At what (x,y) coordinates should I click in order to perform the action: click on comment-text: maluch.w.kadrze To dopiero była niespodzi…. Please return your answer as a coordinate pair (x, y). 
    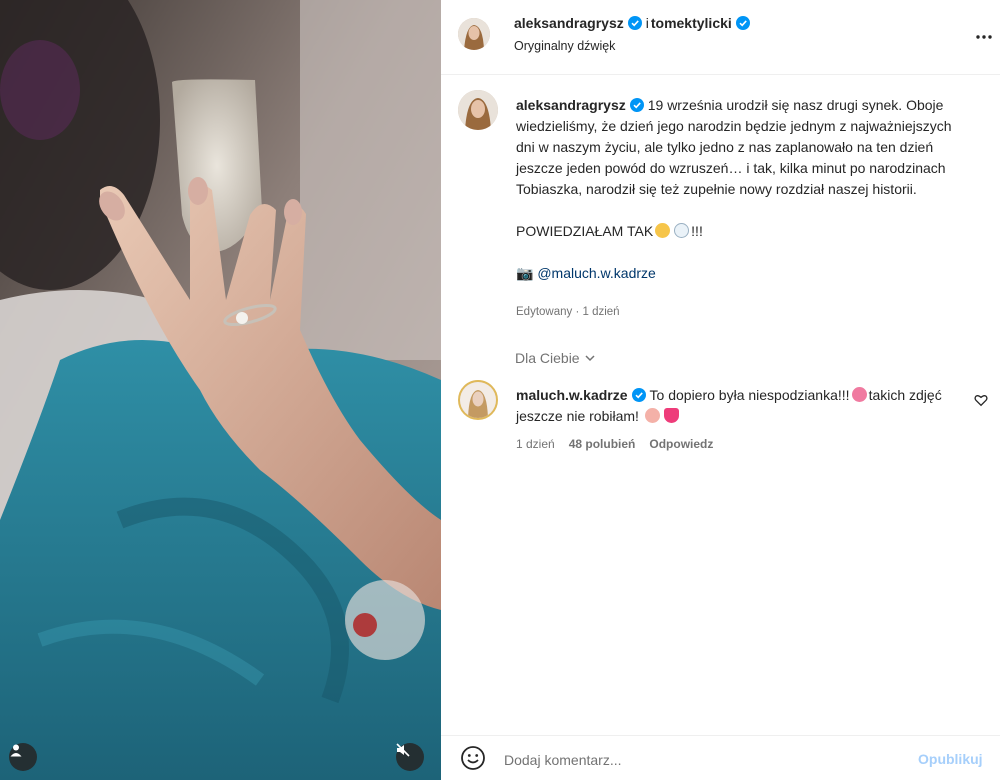
    Looking at the image, I should click on (736, 406).